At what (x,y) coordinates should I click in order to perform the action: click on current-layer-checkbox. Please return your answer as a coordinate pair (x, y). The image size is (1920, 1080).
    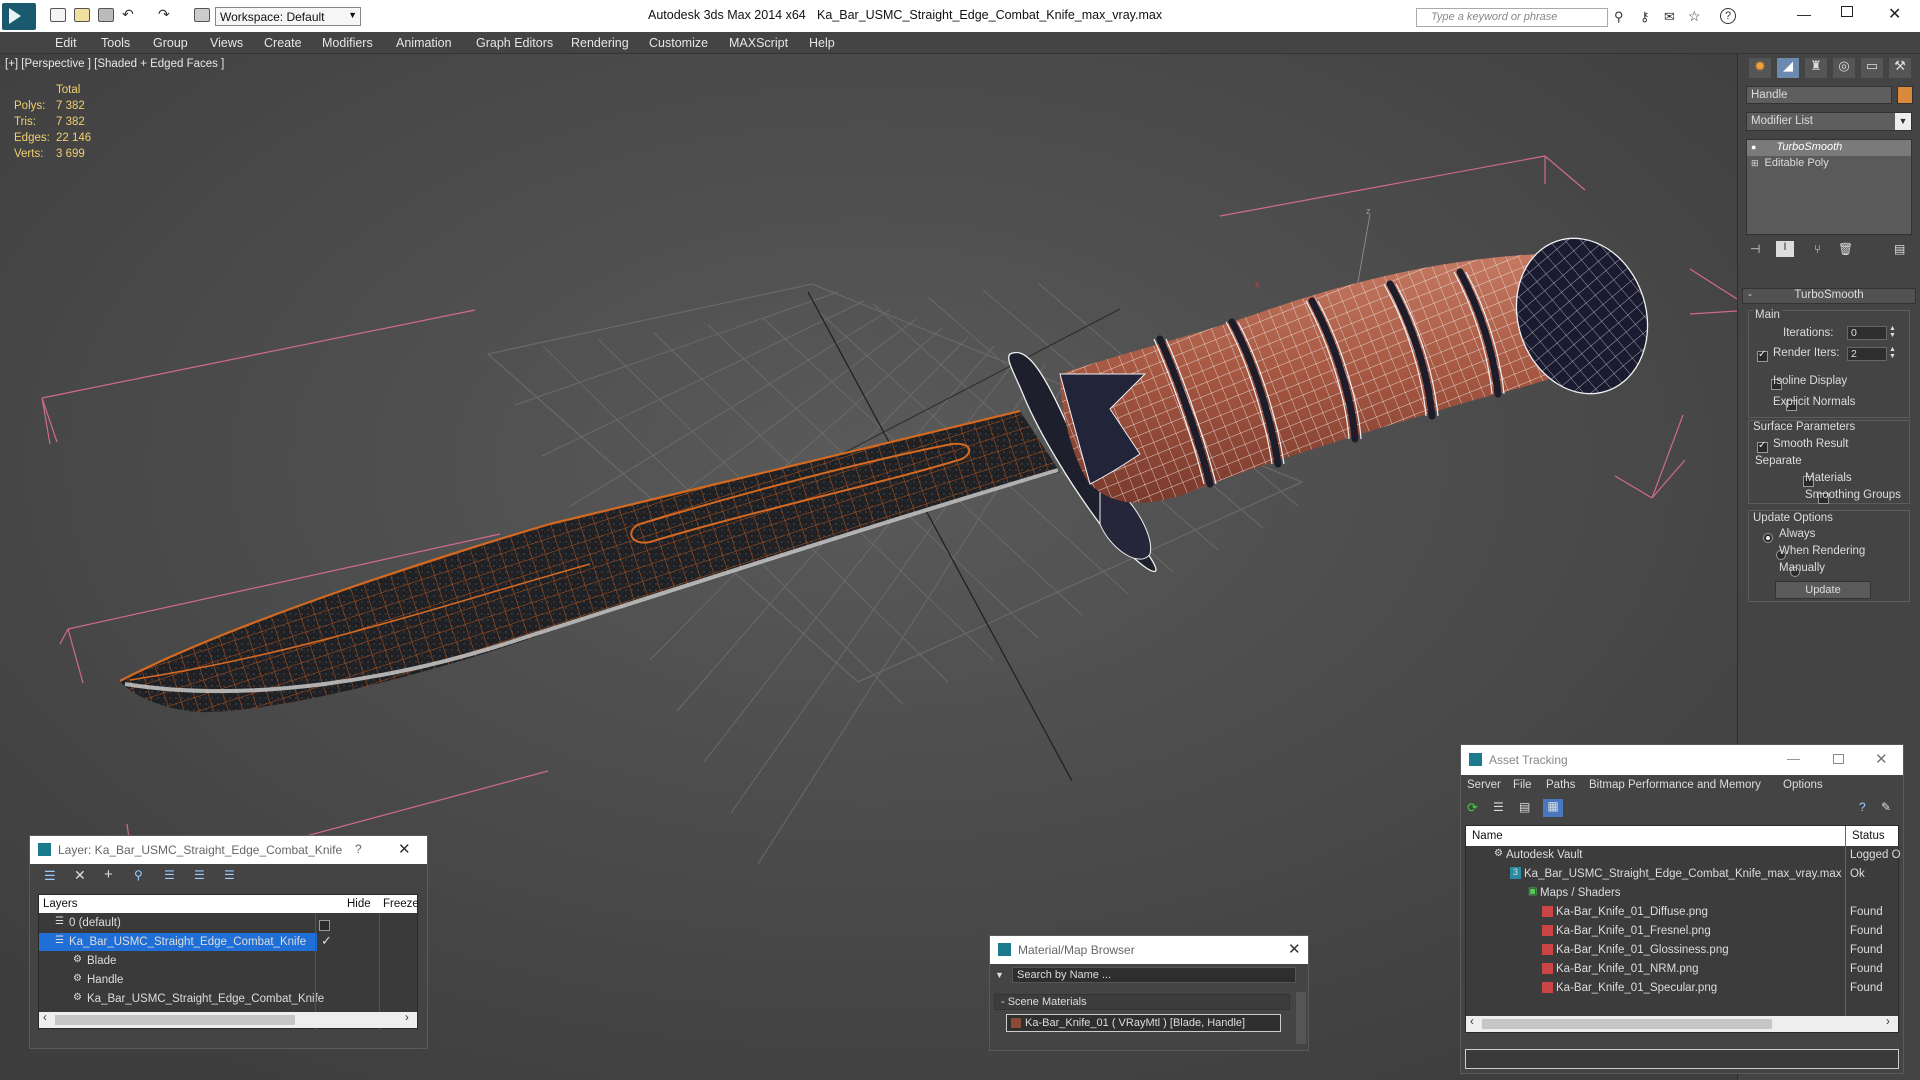
    Looking at the image, I should click on (324, 926).